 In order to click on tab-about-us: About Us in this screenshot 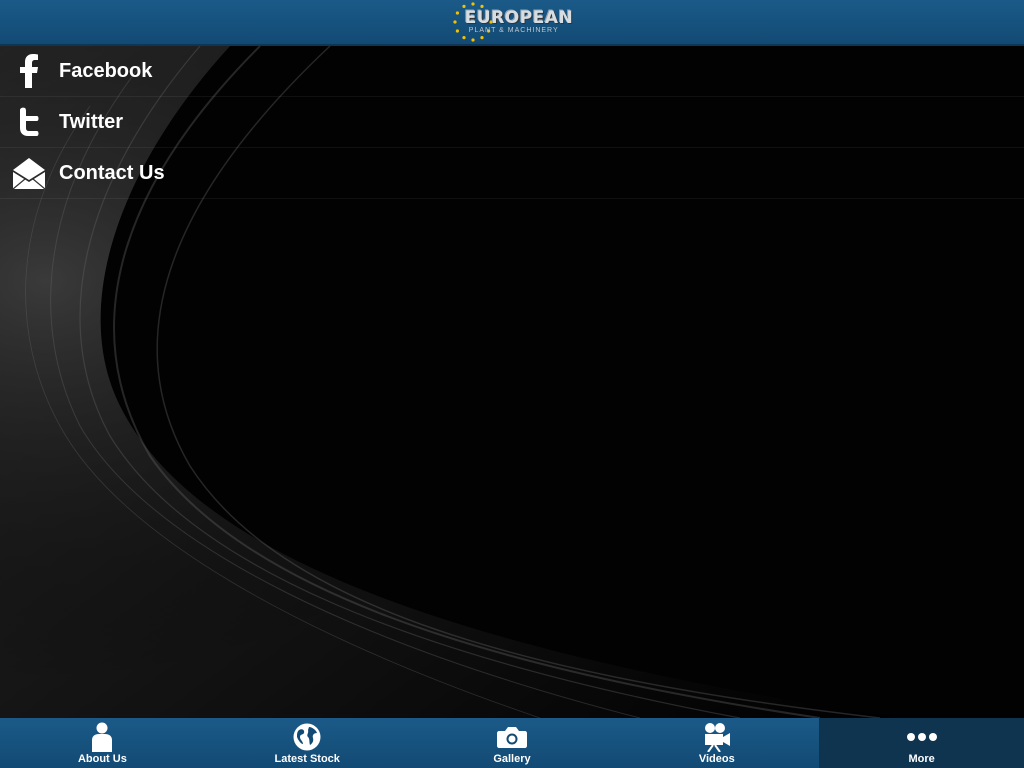, I will do `click(102, 743)`.